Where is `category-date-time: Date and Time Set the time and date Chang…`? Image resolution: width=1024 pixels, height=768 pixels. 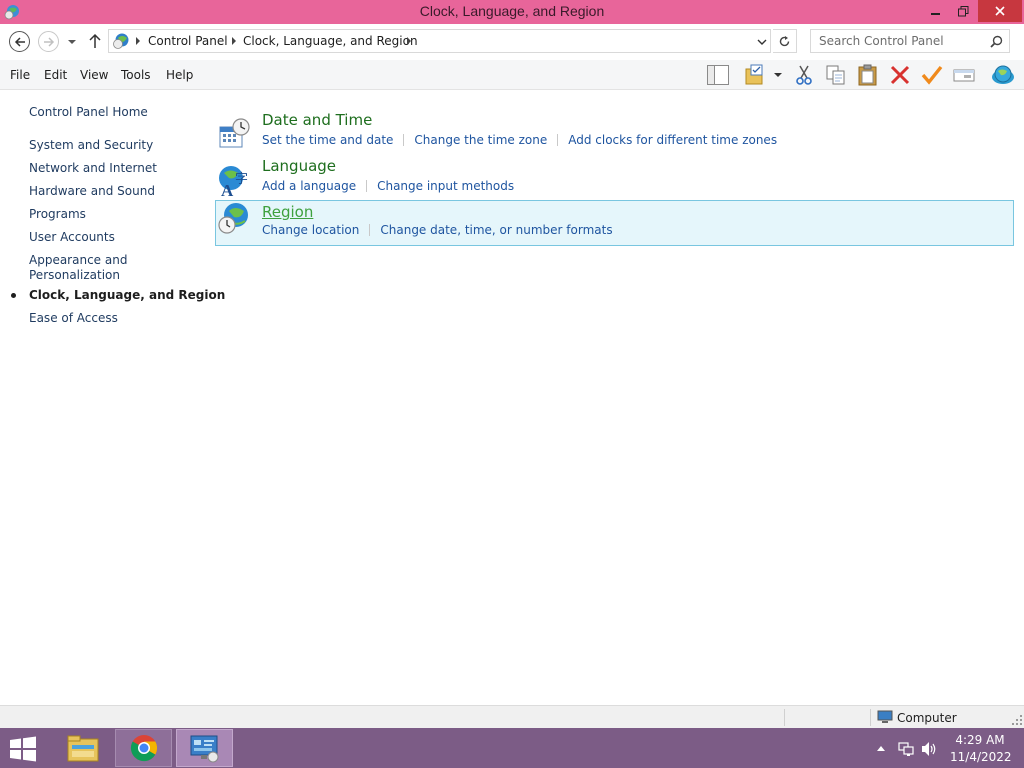
category-date-time: Date and Time Set the time and date Chang… is located at coordinates (614, 131).